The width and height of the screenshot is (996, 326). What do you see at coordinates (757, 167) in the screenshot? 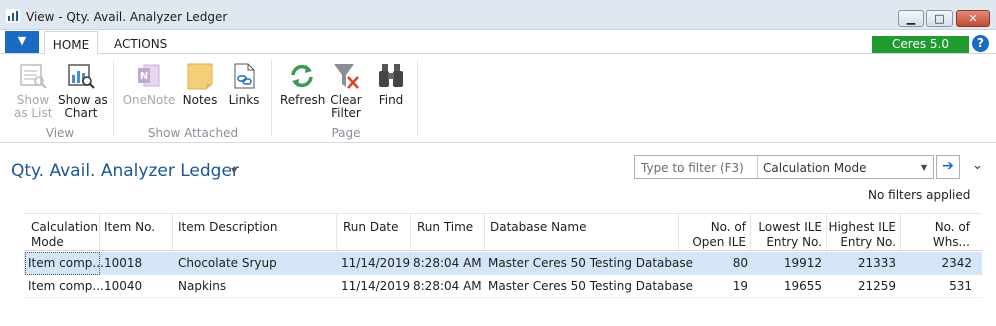
I see `filter-divider` at bounding box center [757, 167].